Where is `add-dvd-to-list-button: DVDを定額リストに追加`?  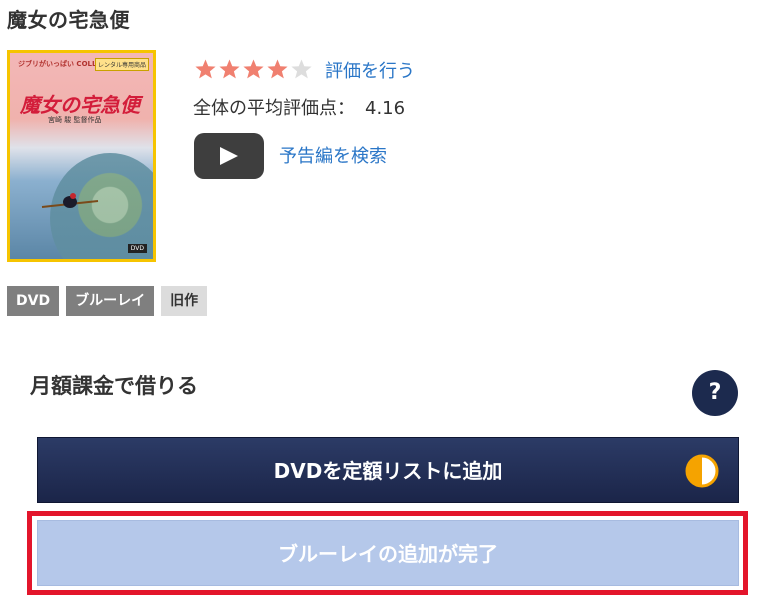
add-dvd-to-list-button: DVDを定額リストに追加 is located at coordinates (388, 470).